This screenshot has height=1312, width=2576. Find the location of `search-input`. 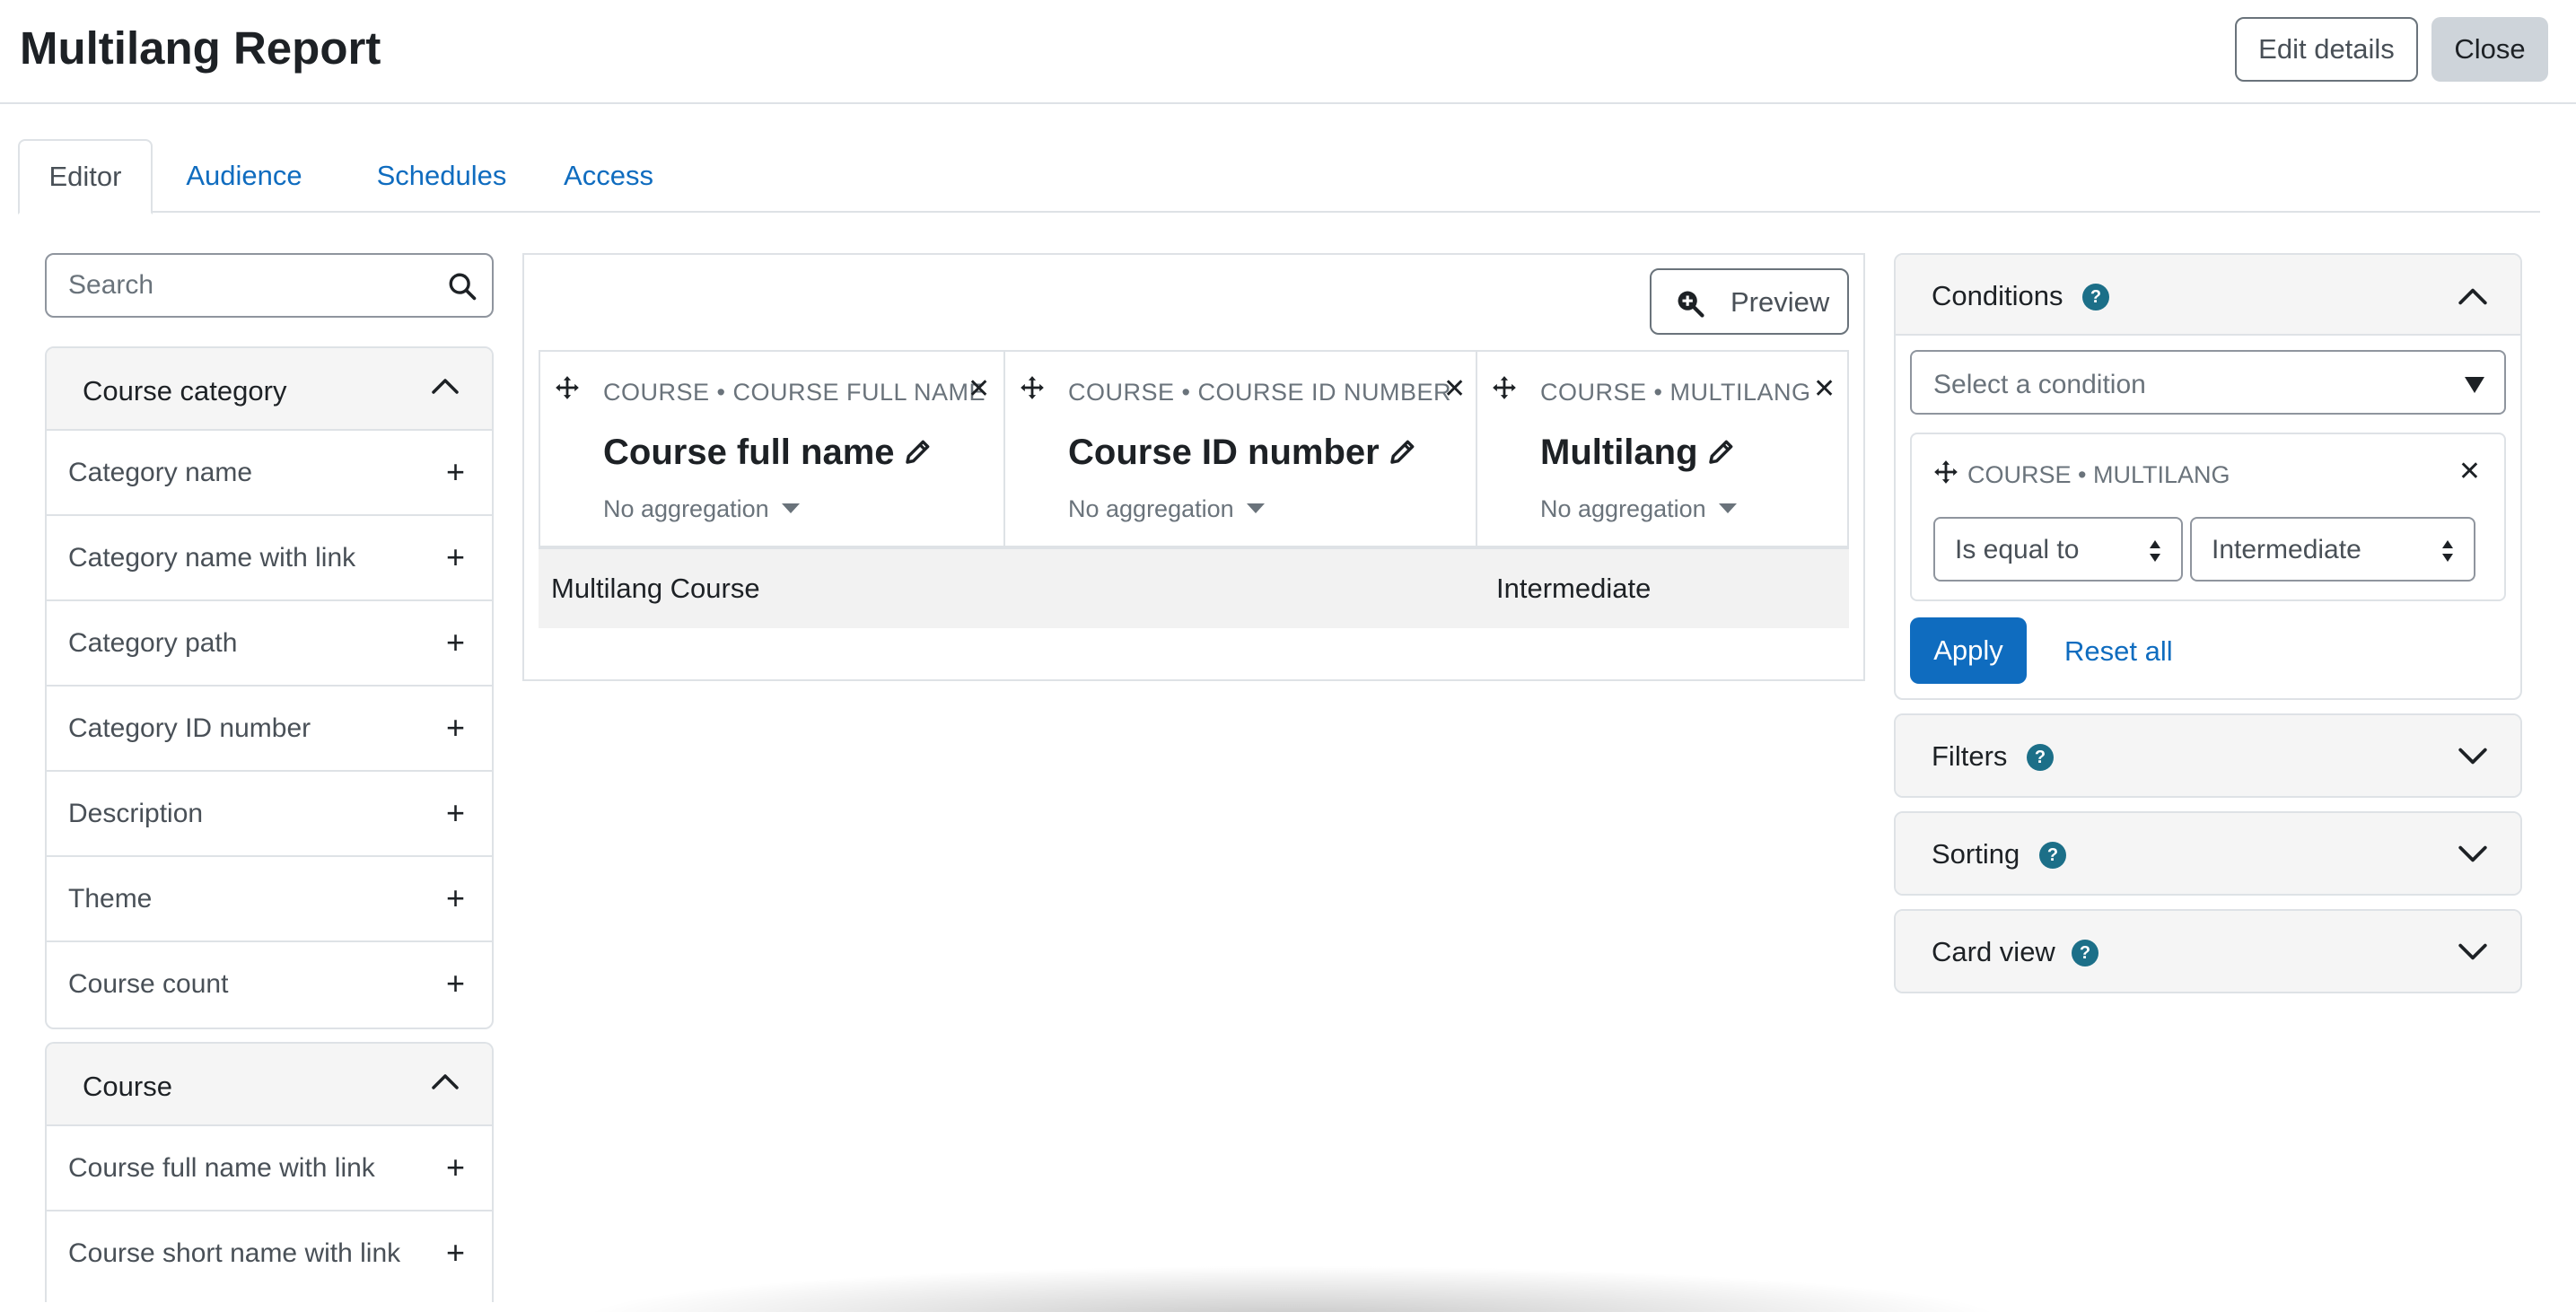

search-input is located at coordinates (235, 285).